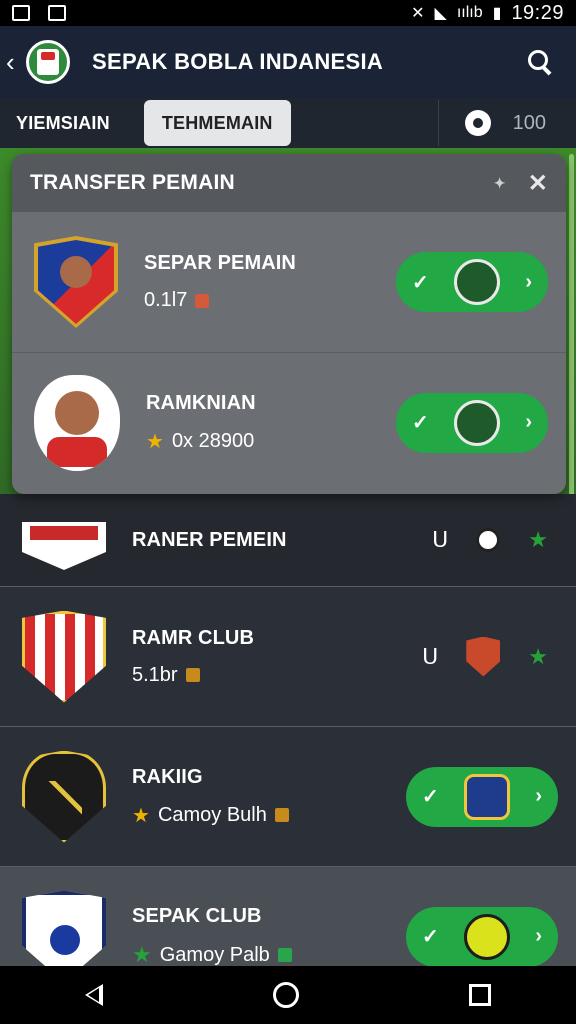  I want to click on list-item-sub: 5.1br, so click(155, 674).